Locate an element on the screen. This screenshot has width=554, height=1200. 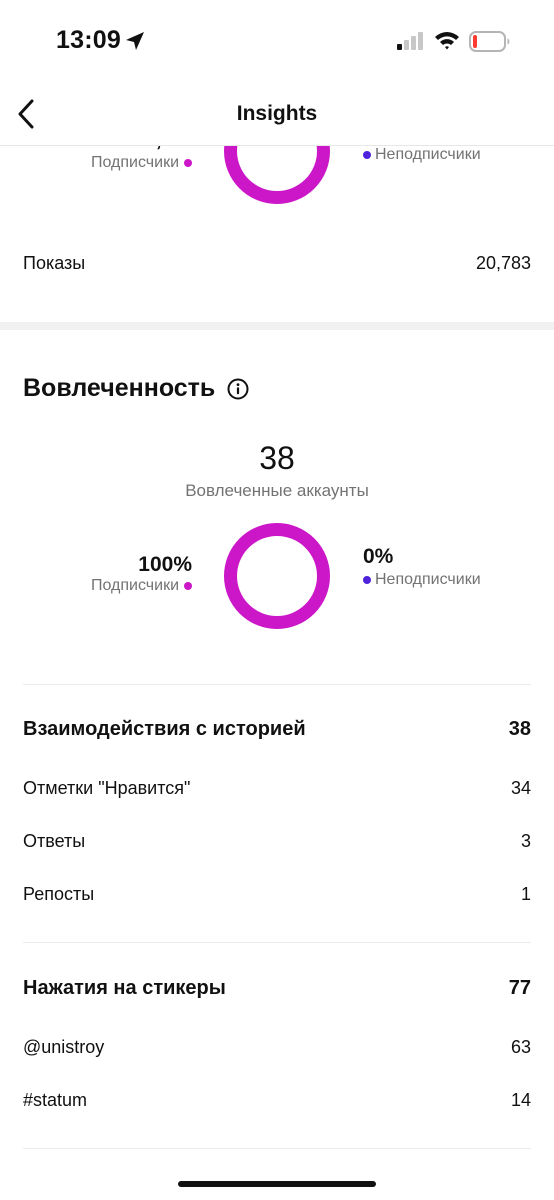
home-indicator is located at coordinates (277, 1184).